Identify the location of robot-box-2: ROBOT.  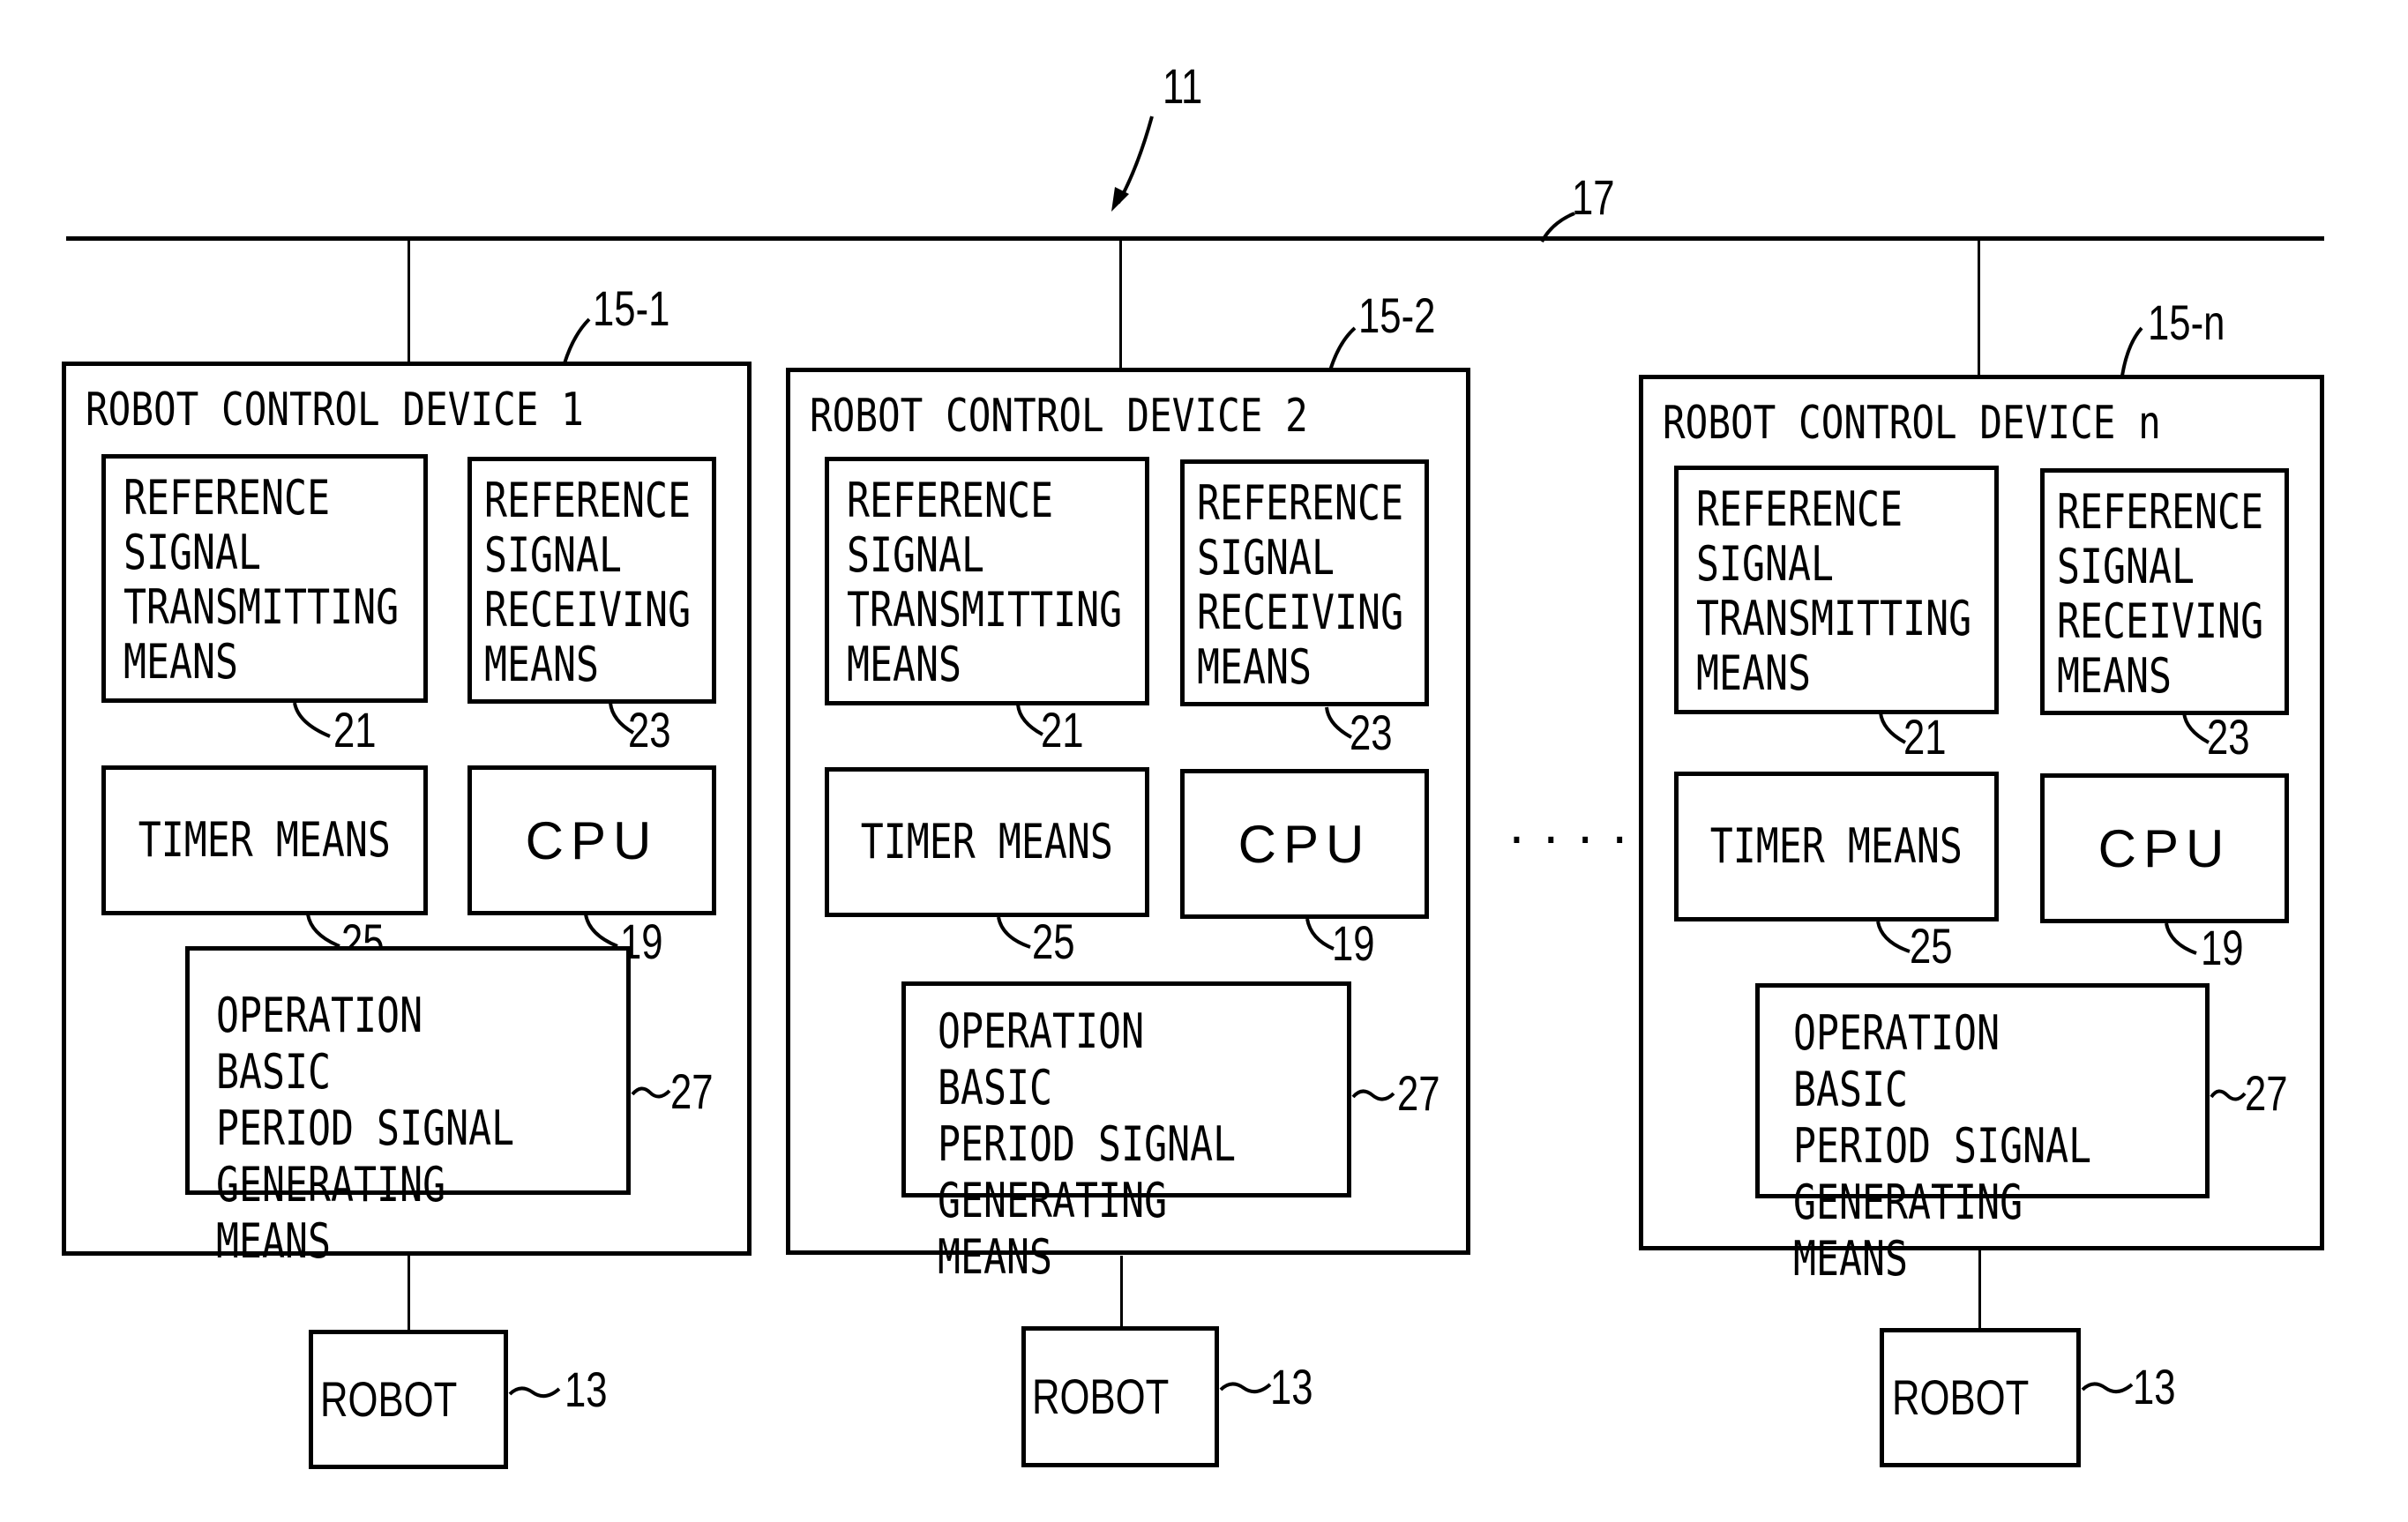
(1120, 1396).